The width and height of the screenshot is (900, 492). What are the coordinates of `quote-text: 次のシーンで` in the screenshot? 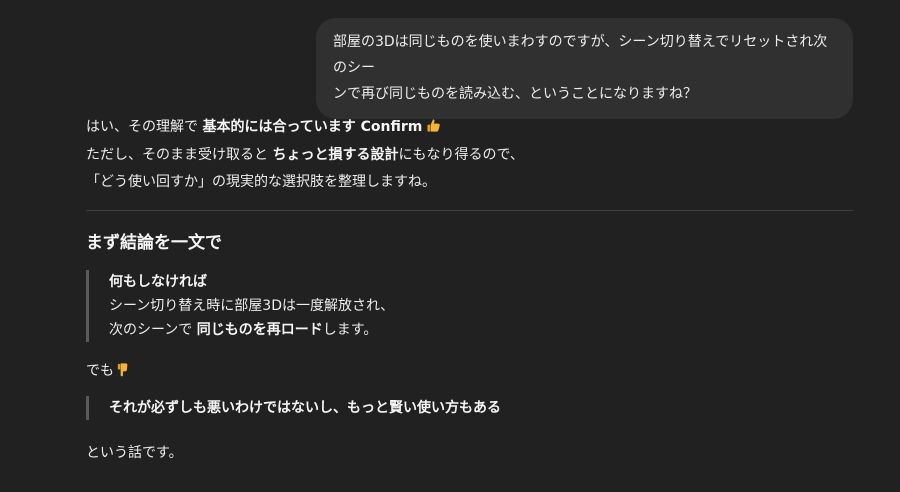 It's located at (153, 329).